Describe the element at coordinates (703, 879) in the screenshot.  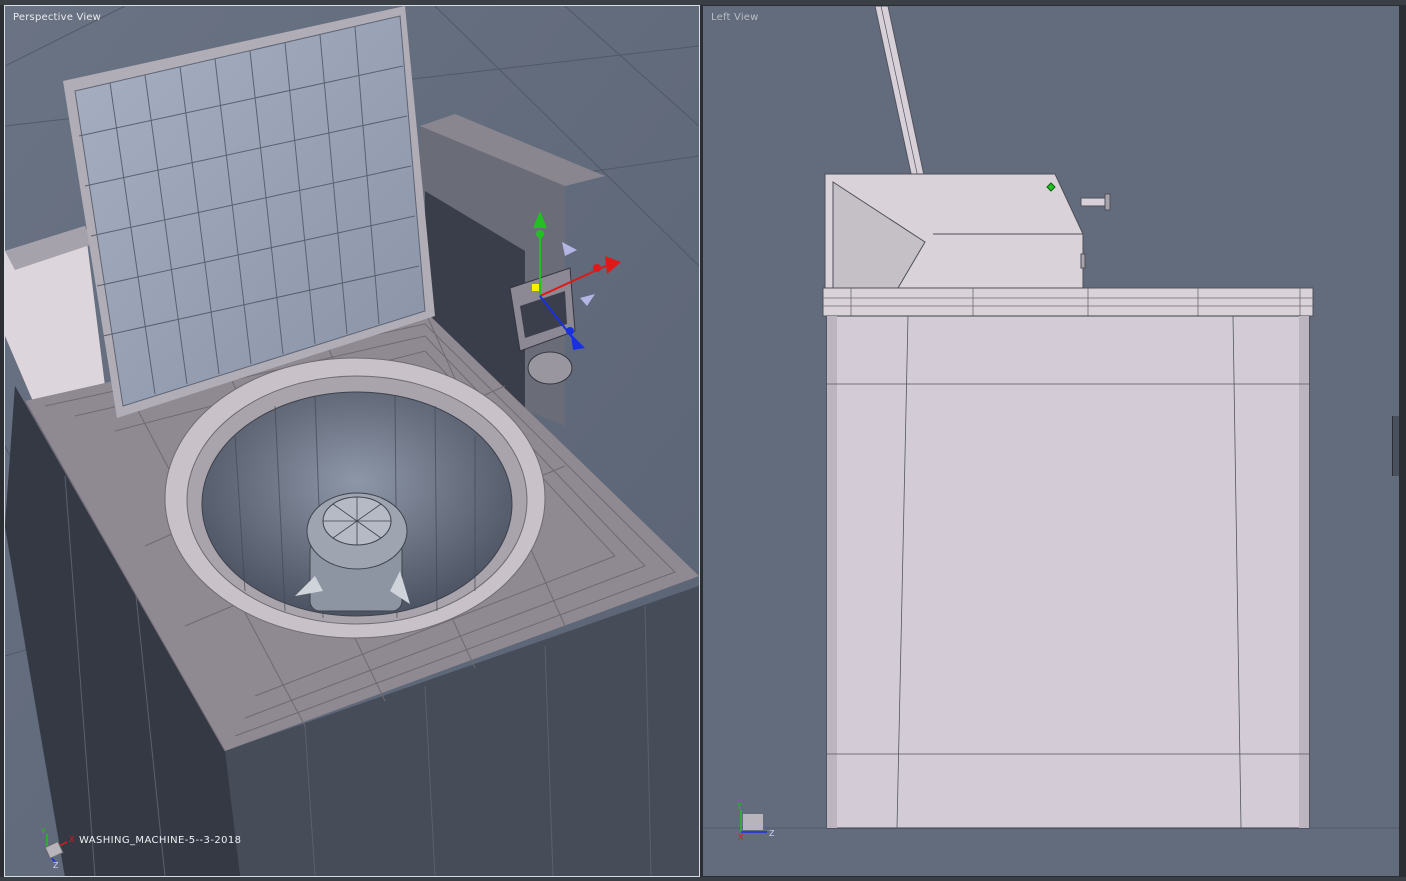
I see `window-bottom-strip` at that location.